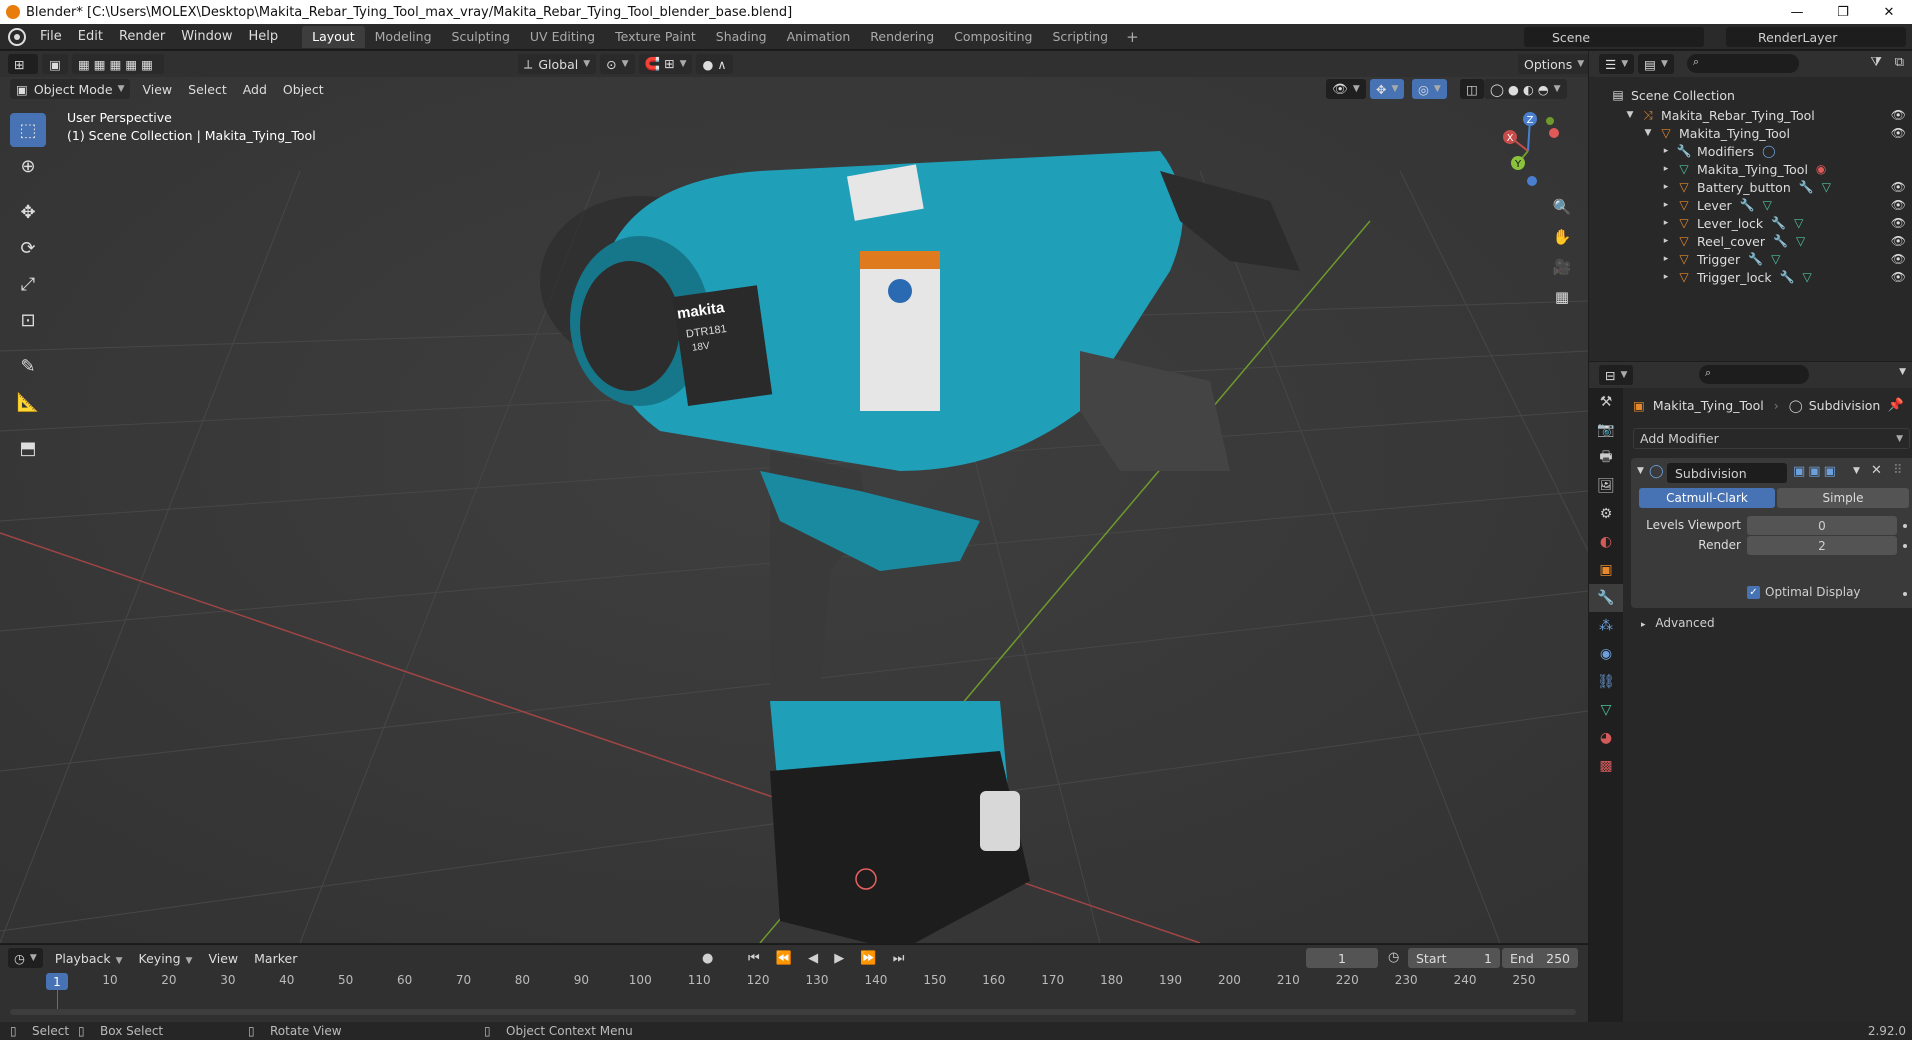 The image size is (1912, 1040). Describe the element at coordinates (1606, 514) in the screenshot. I see `scene-tab-icon: ⚙` at that location.